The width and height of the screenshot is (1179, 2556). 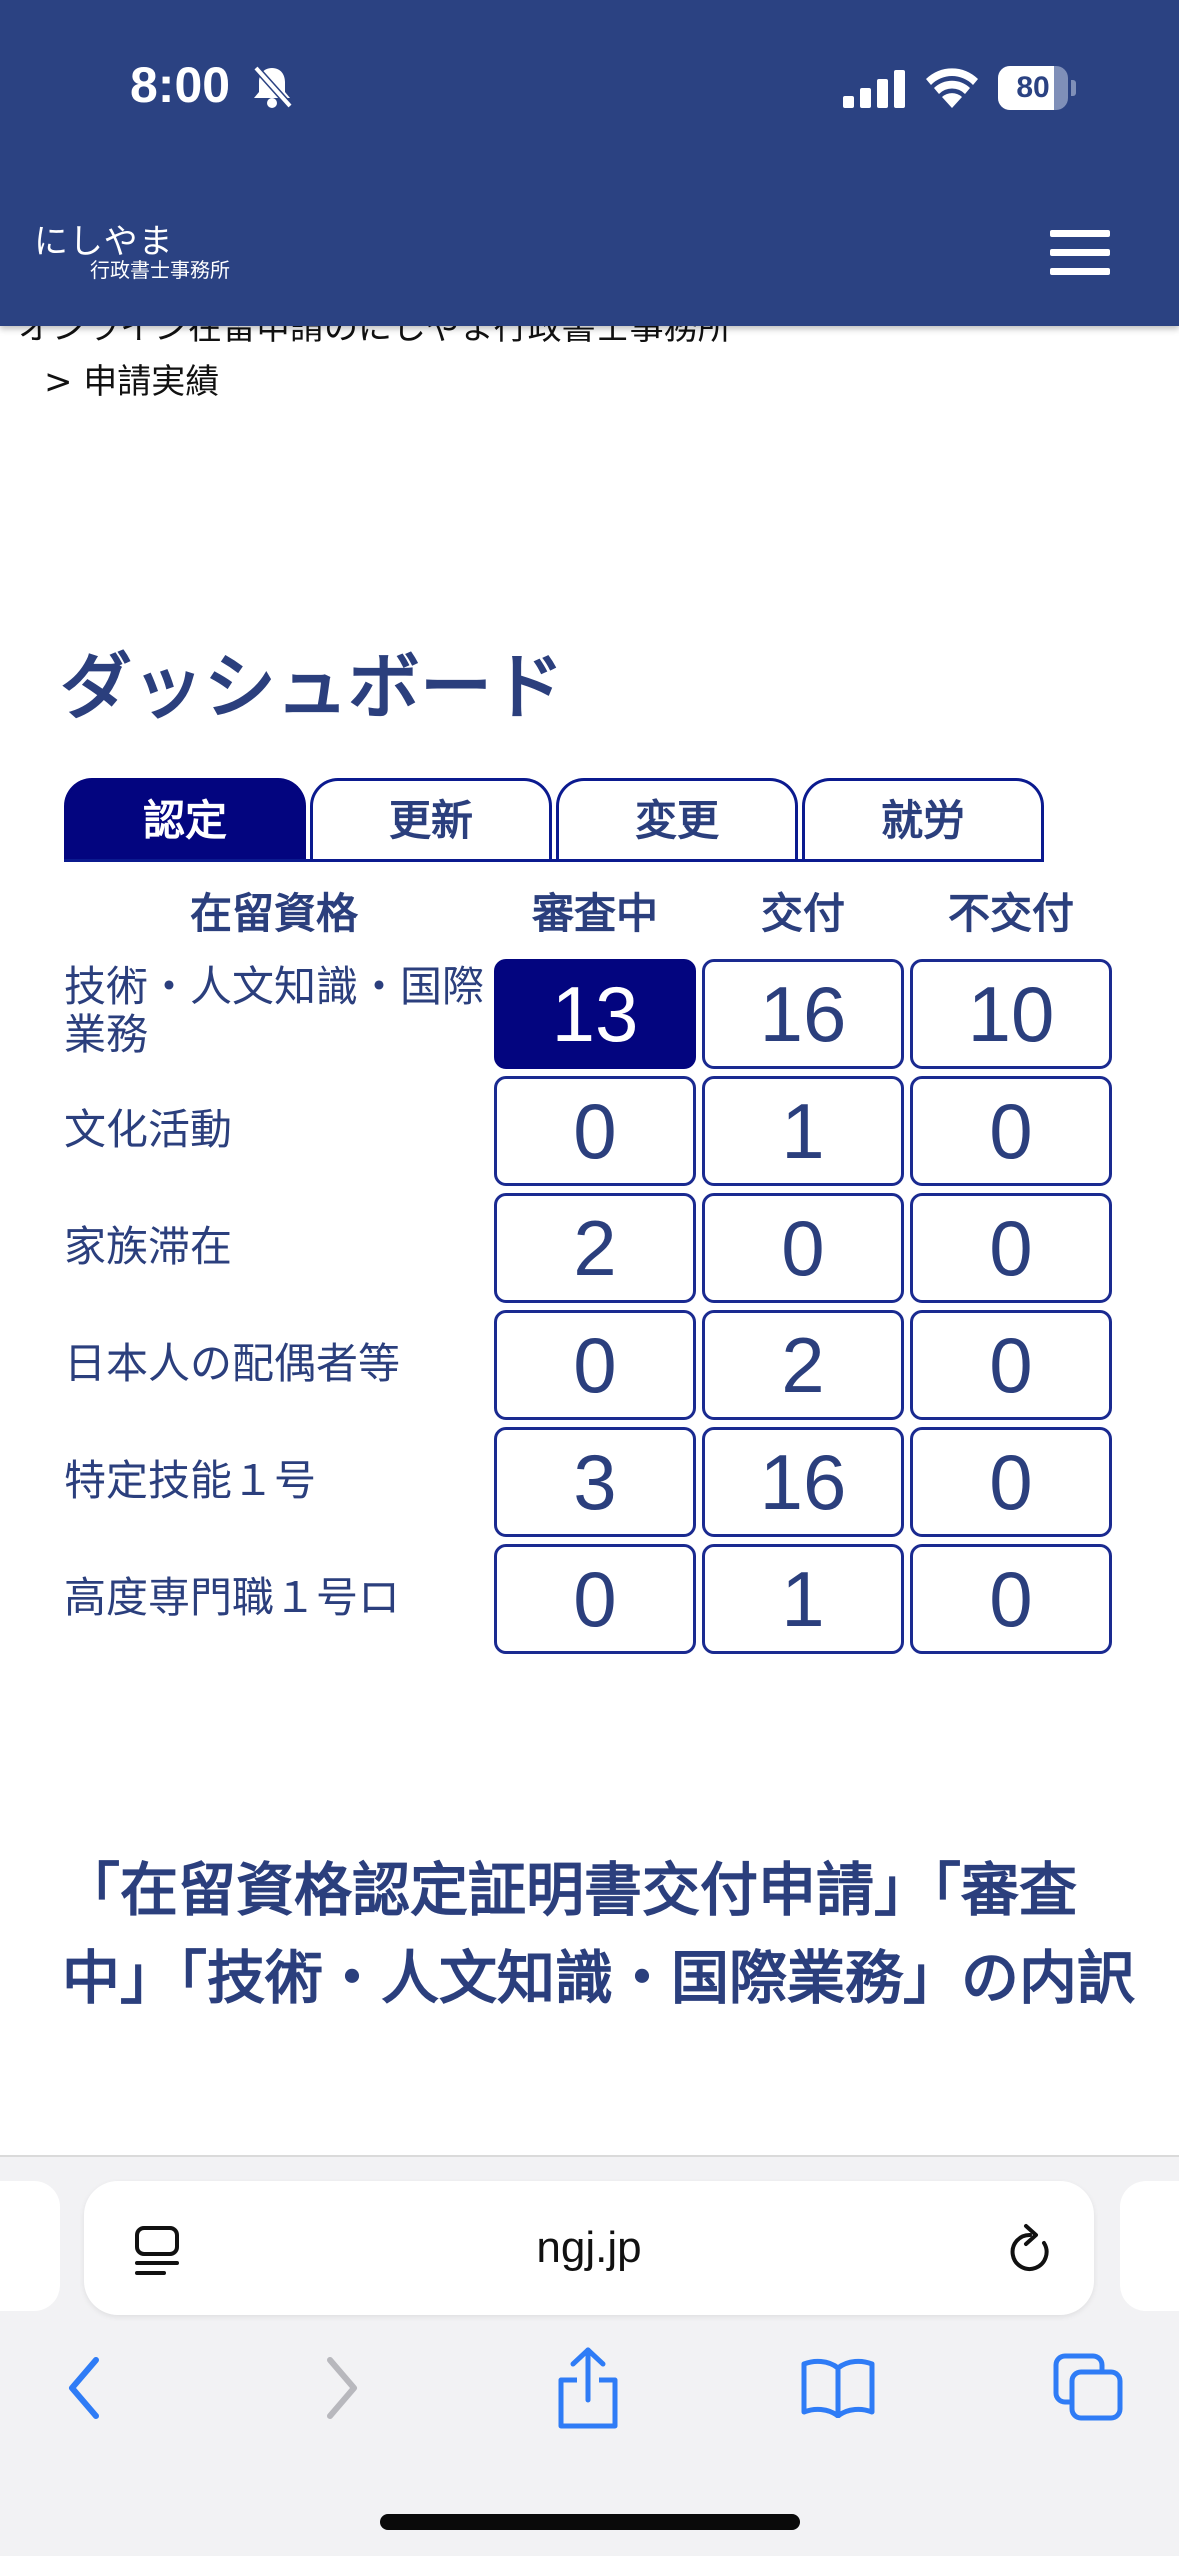 What do you see at coordinates (595, 1482) in the screenshot?
I see `count-cell: 3` at bounding box center [595, 1482].